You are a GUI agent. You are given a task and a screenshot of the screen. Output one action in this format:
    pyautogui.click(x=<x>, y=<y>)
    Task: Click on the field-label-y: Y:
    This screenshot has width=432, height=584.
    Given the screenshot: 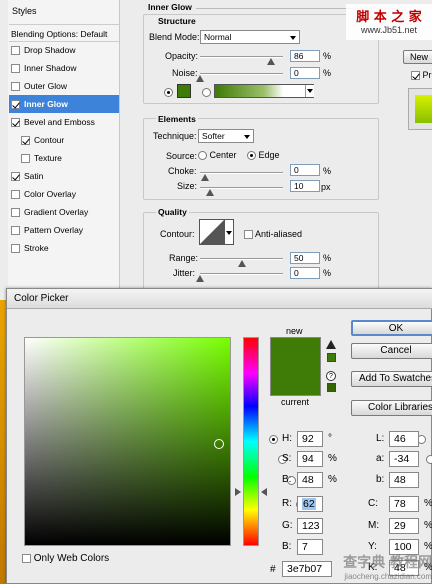 What is the action you would take?
    pyautogui.click(x=372, y=546)
    